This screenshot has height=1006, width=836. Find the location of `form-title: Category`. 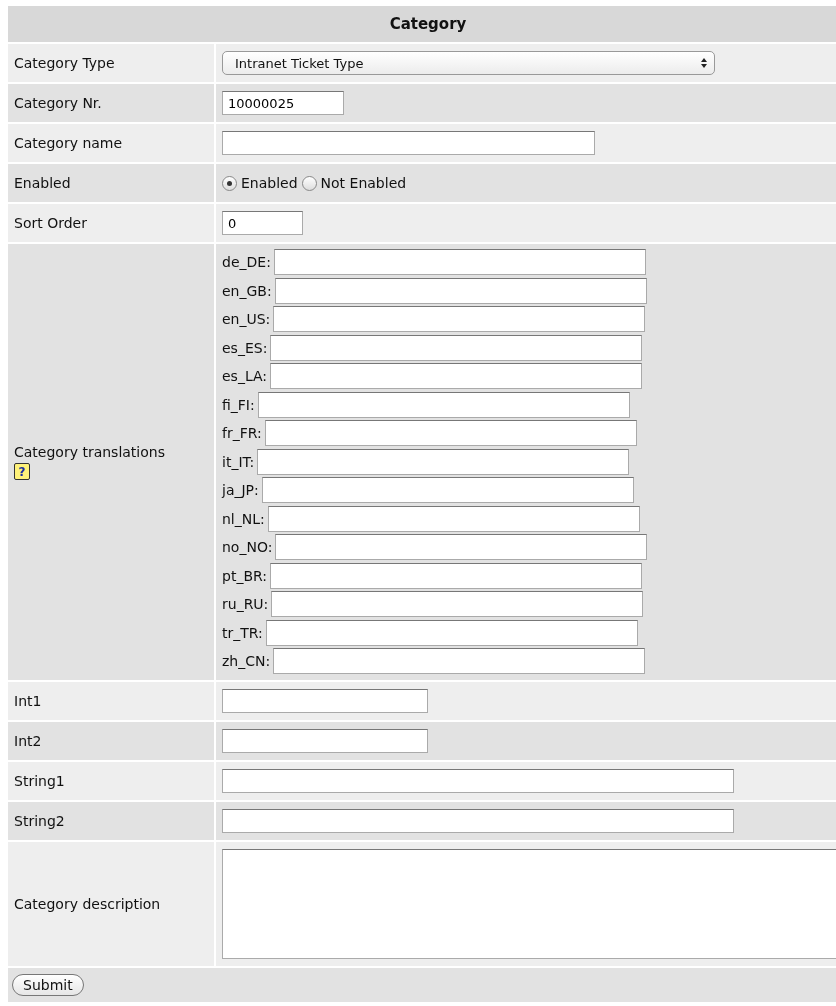

form-title: Category is located at coordinates (422, 24).